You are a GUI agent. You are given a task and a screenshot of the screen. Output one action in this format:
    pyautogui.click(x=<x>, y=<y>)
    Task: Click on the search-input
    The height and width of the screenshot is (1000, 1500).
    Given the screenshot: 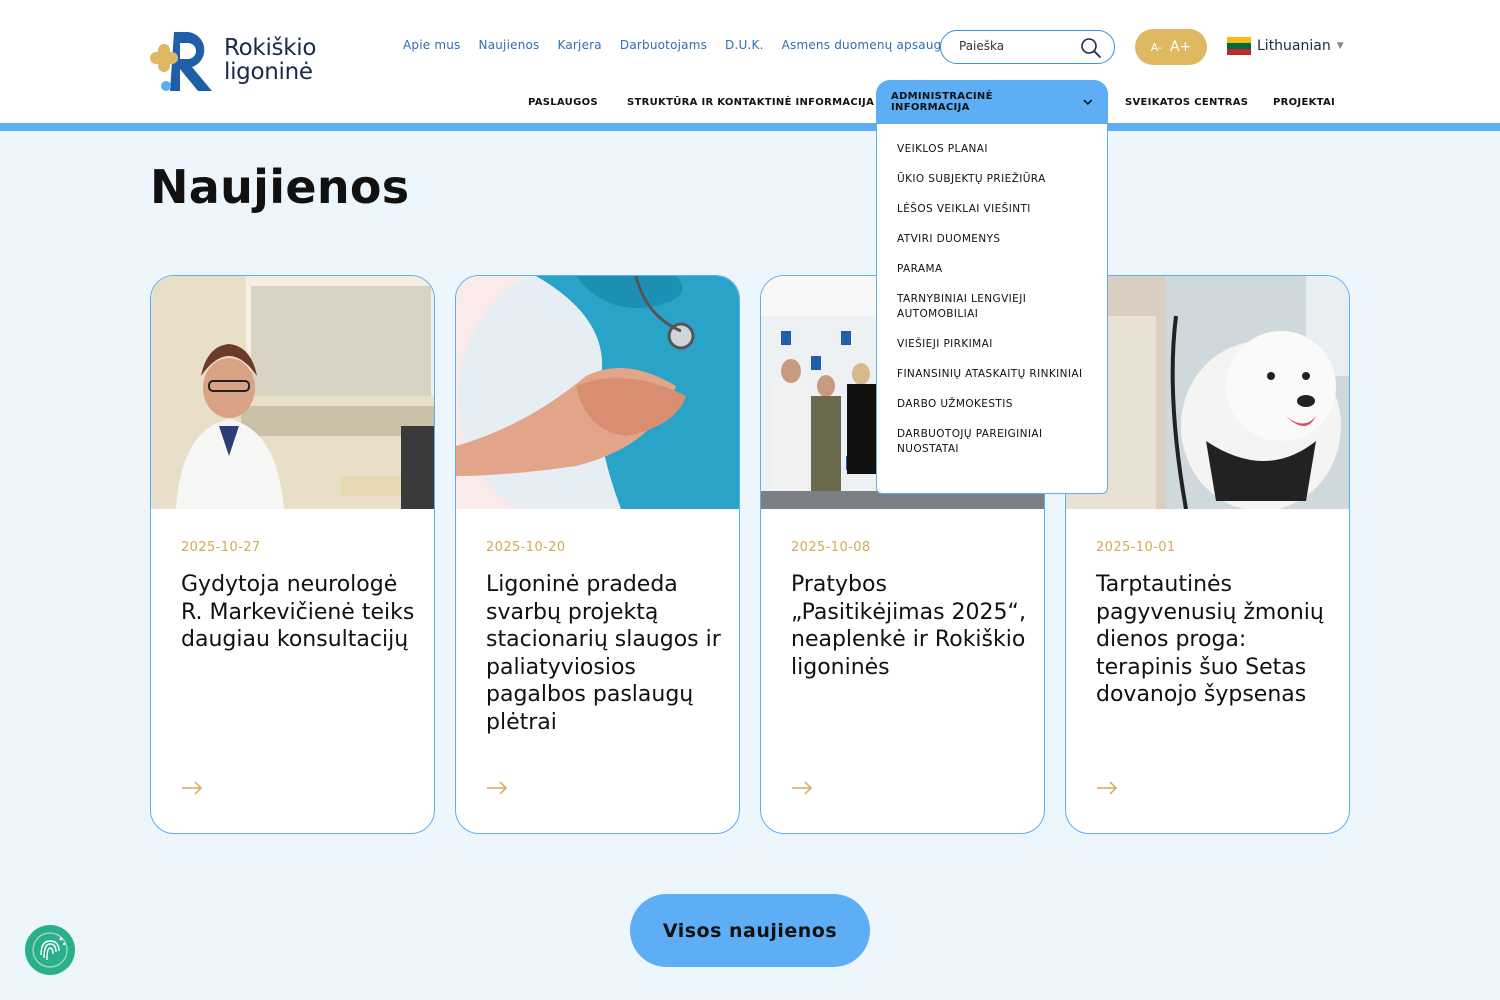 What is the action you would take?
    pyautogui.click(x=1019, y=46)
    